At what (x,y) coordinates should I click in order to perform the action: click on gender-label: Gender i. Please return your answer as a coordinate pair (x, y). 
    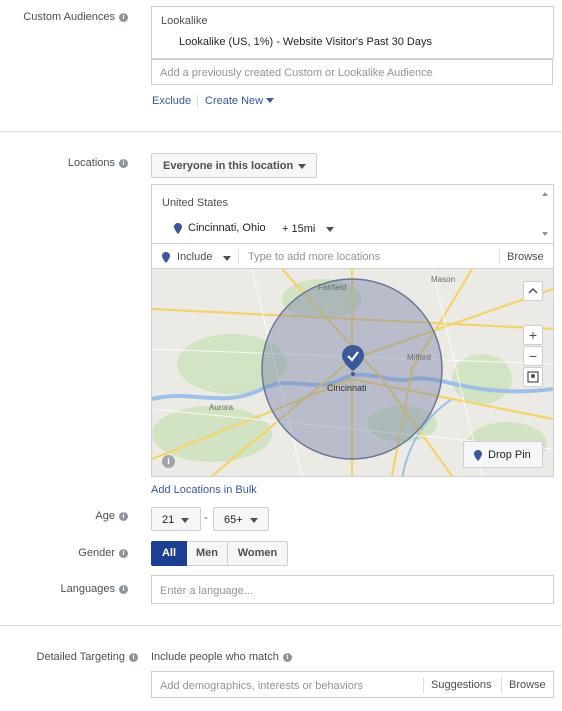
    Looking at the image, I should click on (64, 553).